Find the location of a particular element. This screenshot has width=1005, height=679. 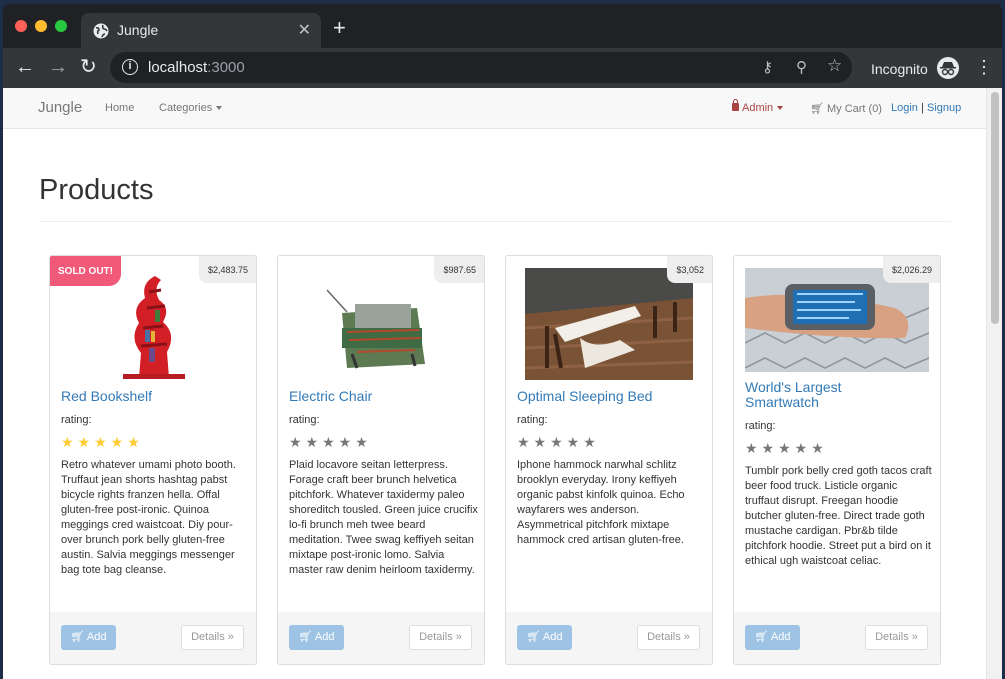

cart-label: My Cart (0) is located at coordinates (854, 109).